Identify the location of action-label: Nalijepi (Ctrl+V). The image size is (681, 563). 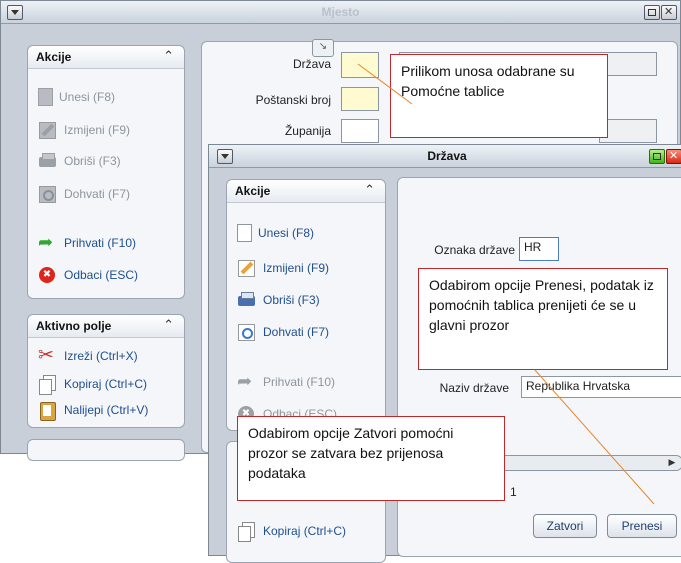
(106, 410).